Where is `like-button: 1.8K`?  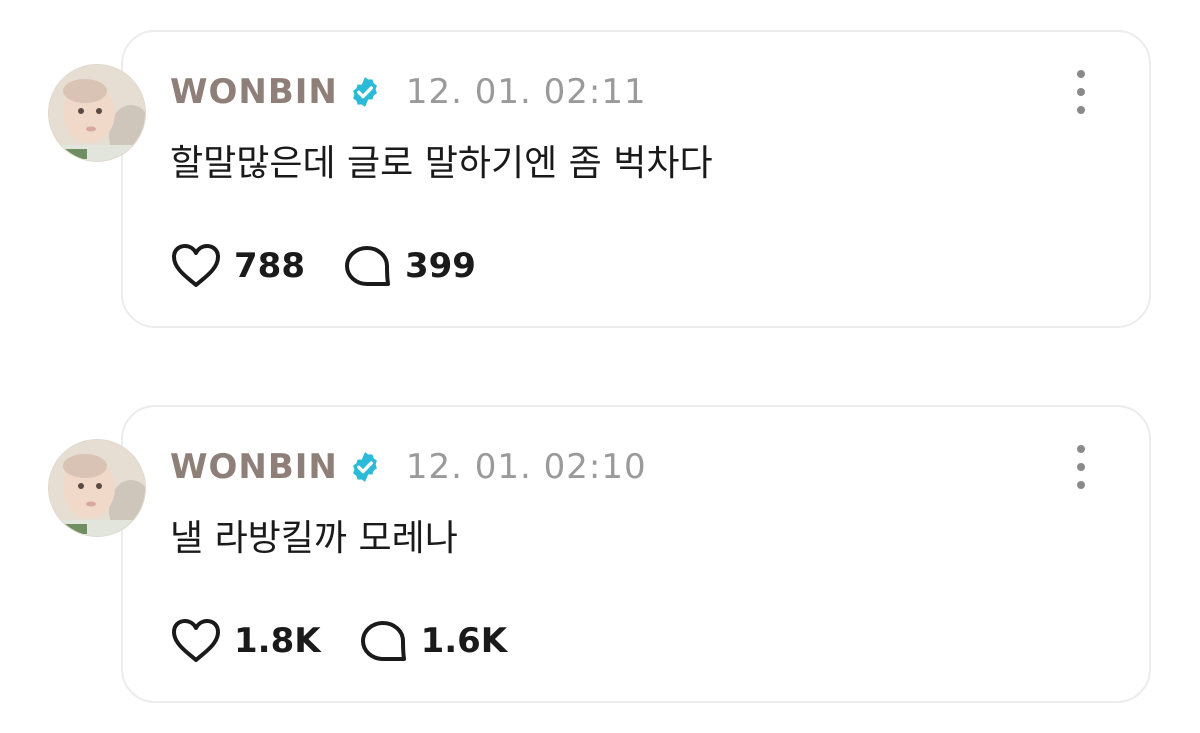 like-button: 1.8K is located at coordinates (245, 641).